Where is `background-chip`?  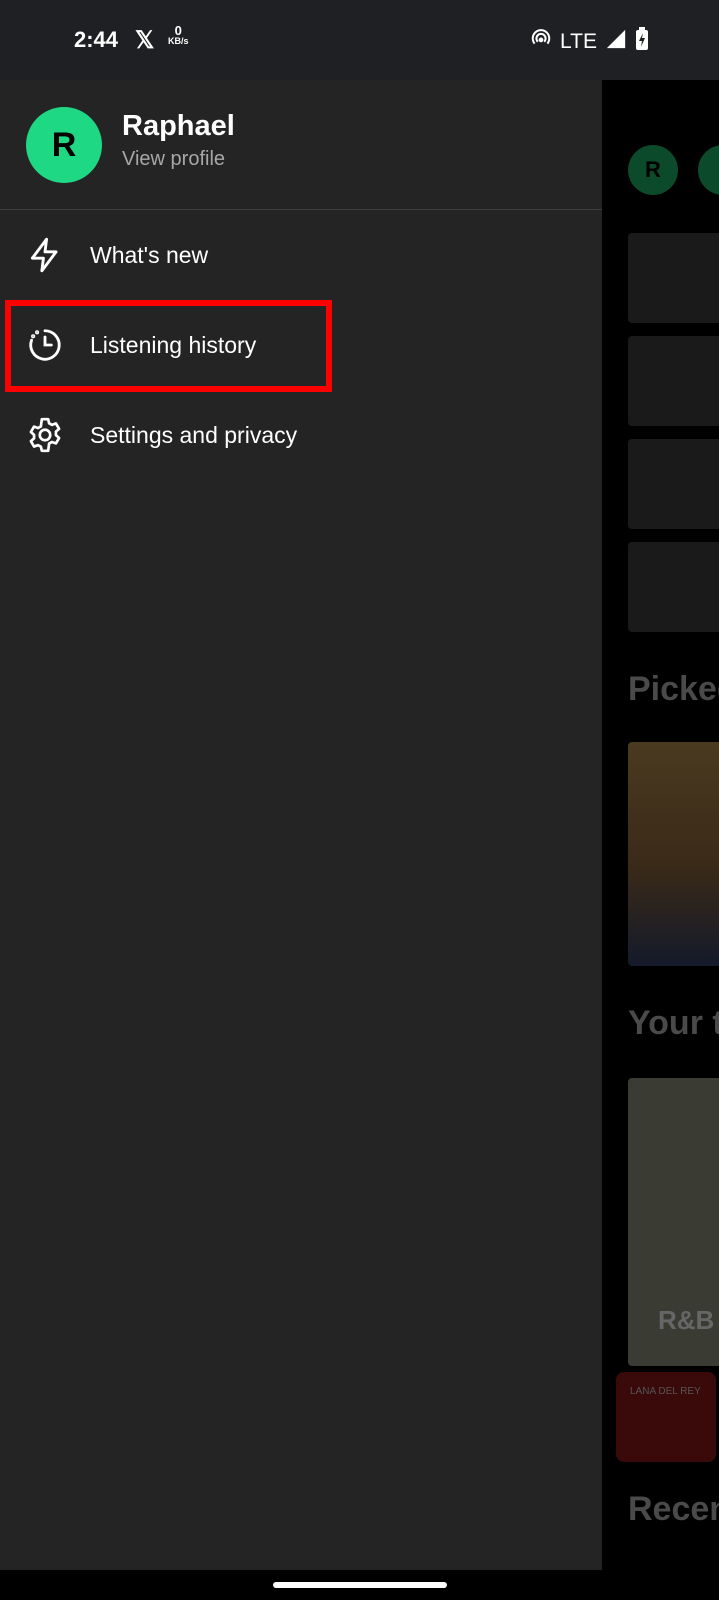 background-chip is located at coordinates (708, 170).